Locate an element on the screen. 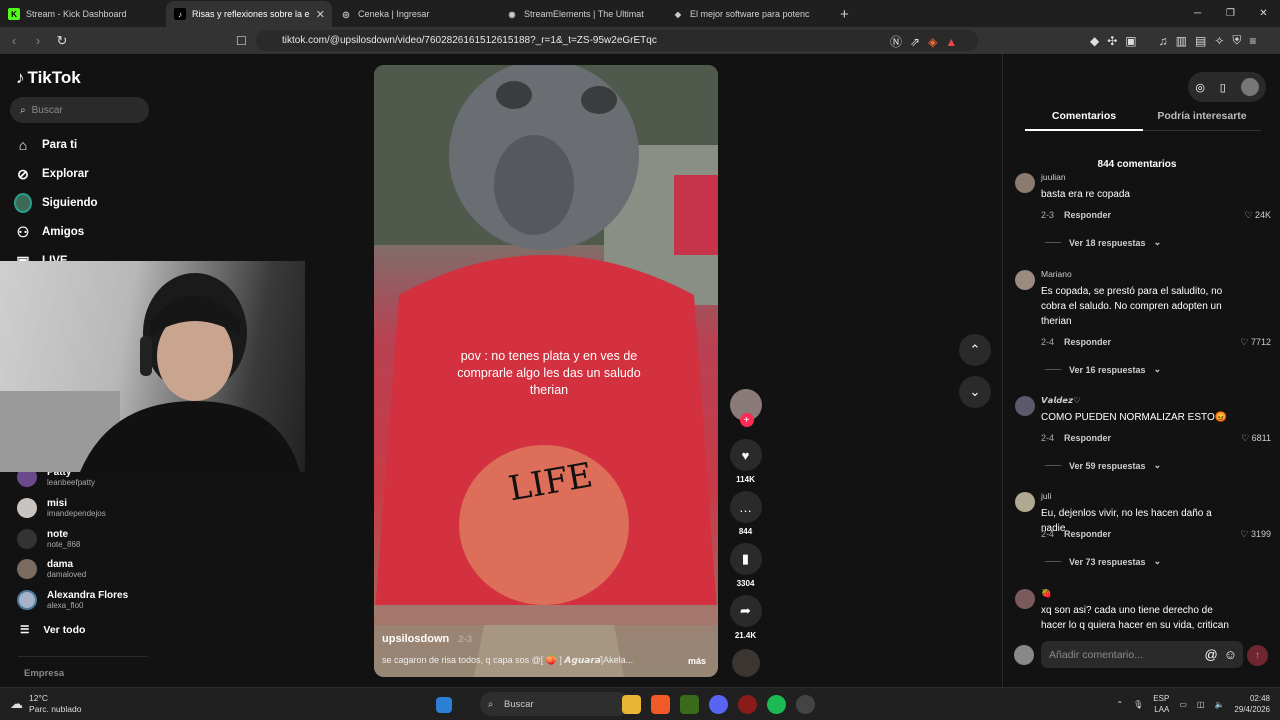 This screenshot has width=1280, height=720. close-window-button: ✕ is located at coordinates (1263, 13).